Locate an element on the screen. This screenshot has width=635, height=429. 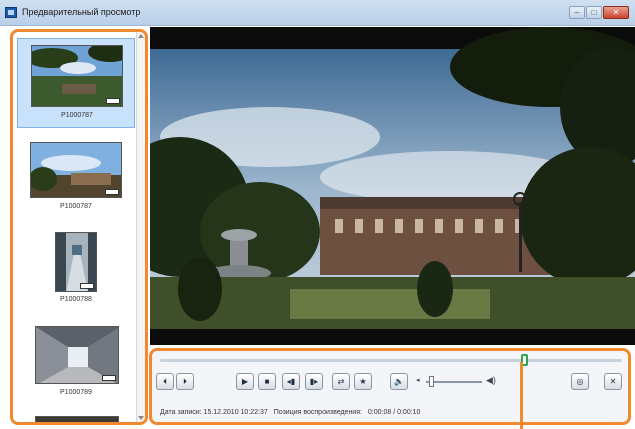
mute-button: 🔈 is located at coordinates (399, 381).